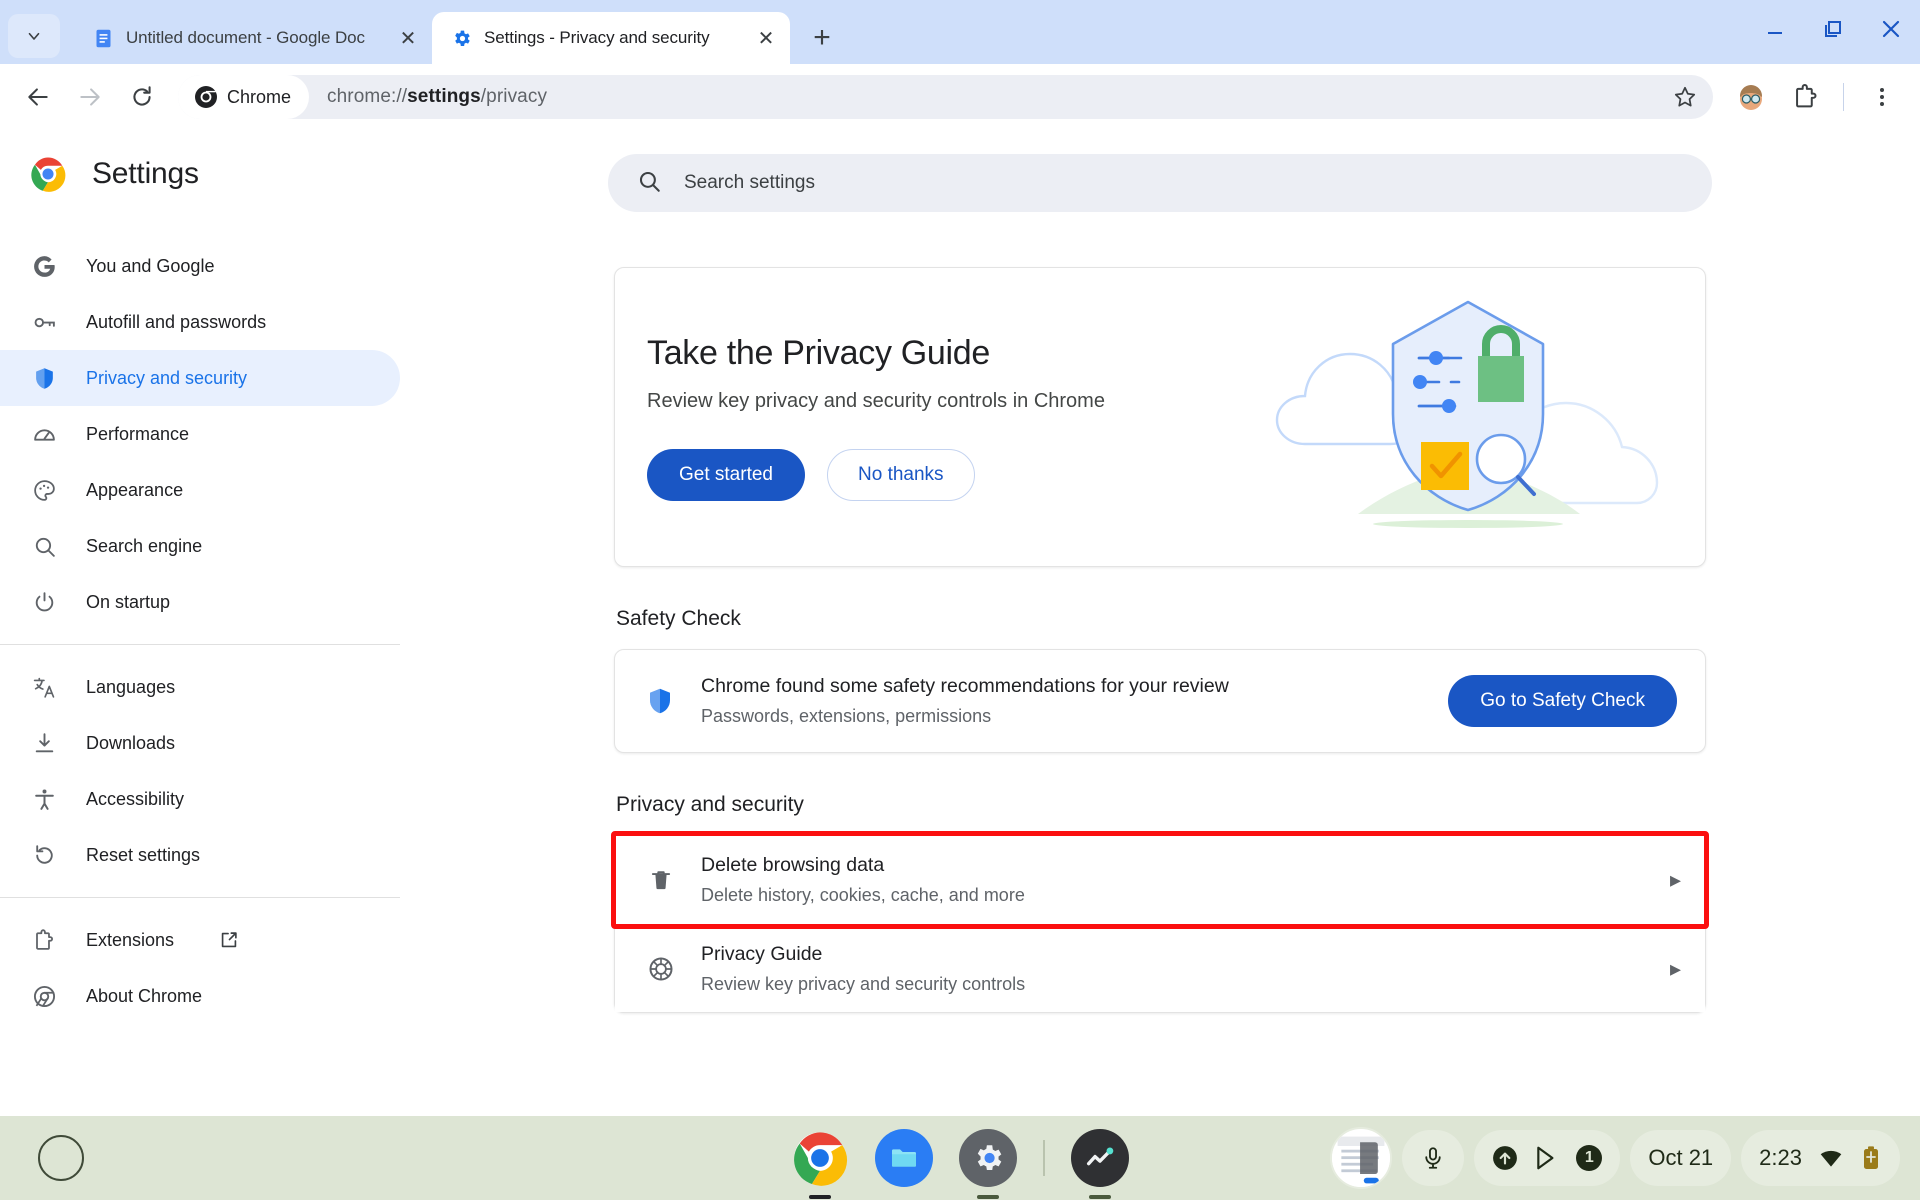 The width and height of the screenshot is (1920, 1200). I want to click on close-window-button, so click(1891, 29).